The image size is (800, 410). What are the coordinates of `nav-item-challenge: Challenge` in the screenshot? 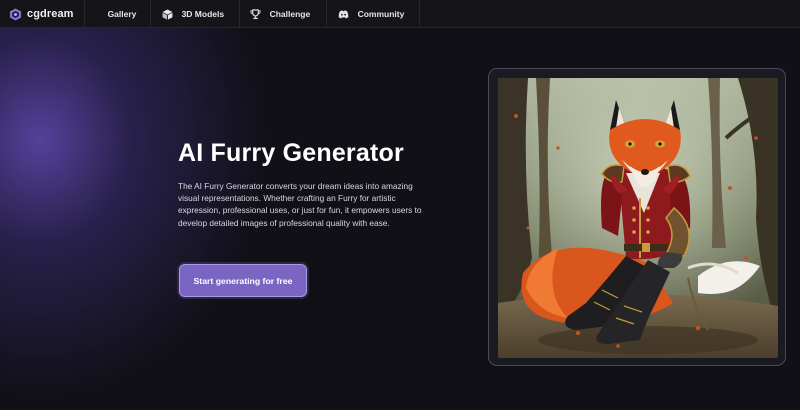 It's located at (283, 14).